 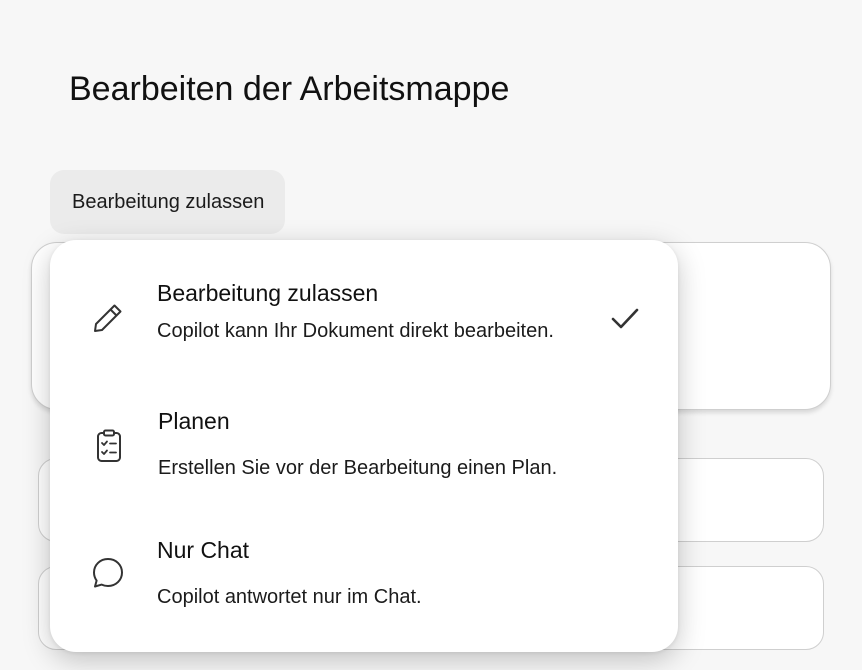 I want to click on menu-item-chat-only: Nur Chat Copilot antwortet nur im Chat., so click(x=364, y=597).